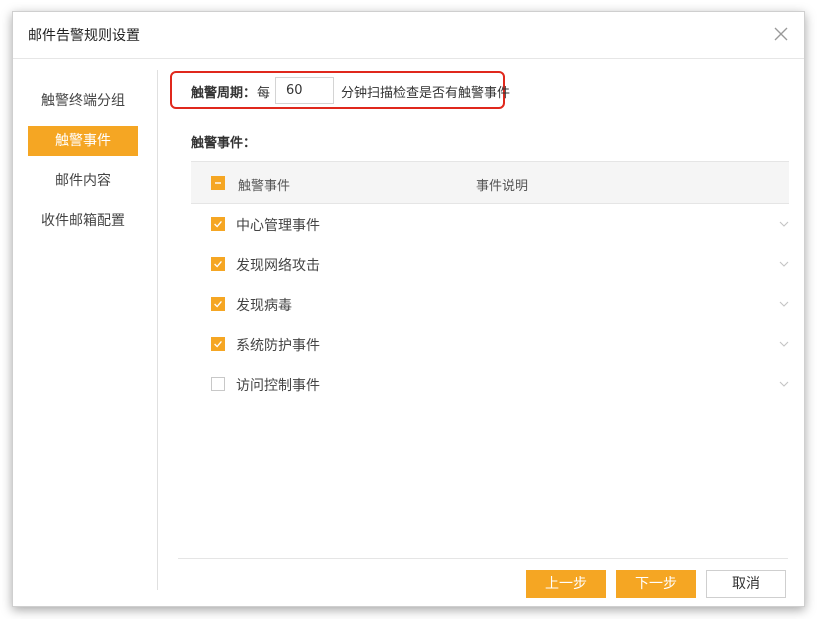 The image size is (818, 619). What do you see at coordinates (157, 330) in the screenshot?
I see `sidebar-divider` at bounding box center [157, 330].